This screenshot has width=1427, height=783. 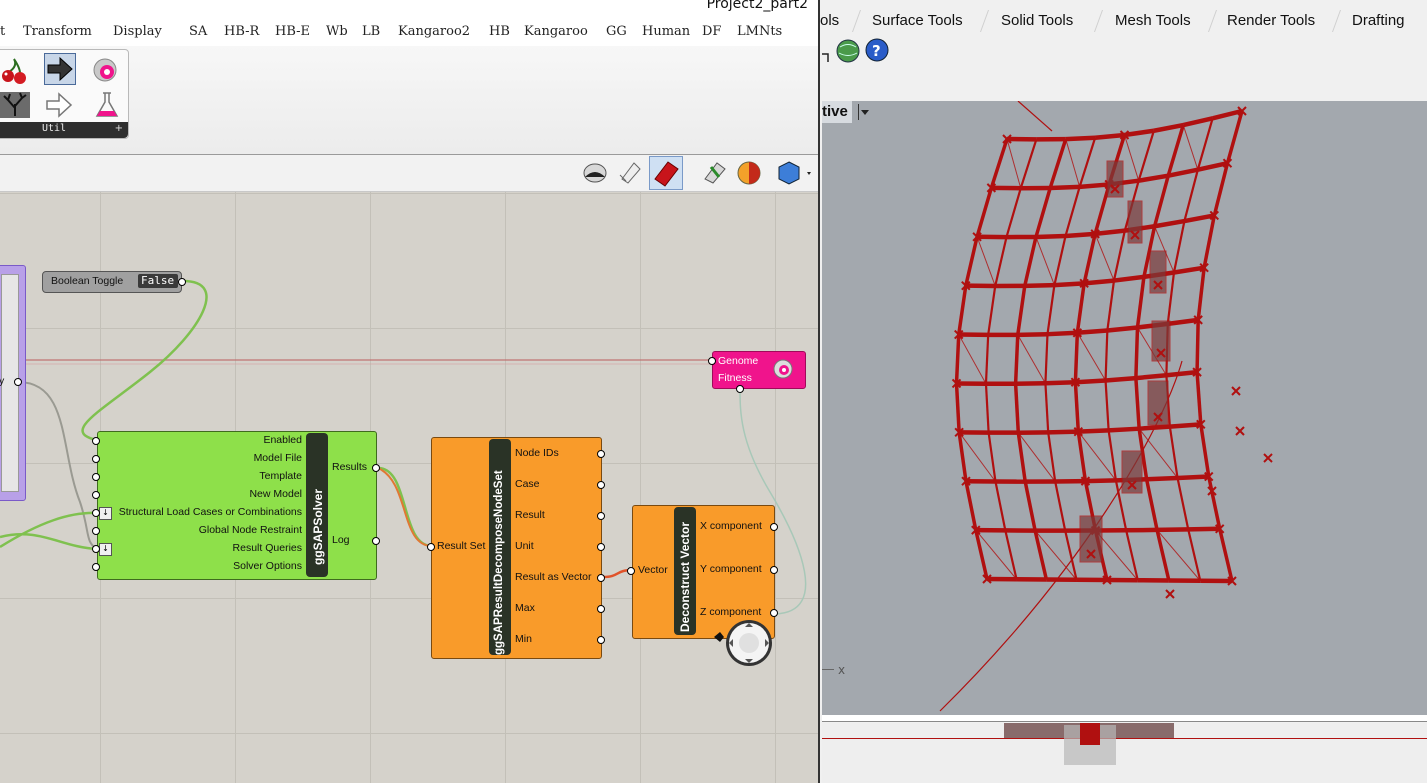 What do you see at coordinates (829, 20) in the screenshot?
I see `rhino-tab-tools-partial: ols` at bounding box center [829, 20].